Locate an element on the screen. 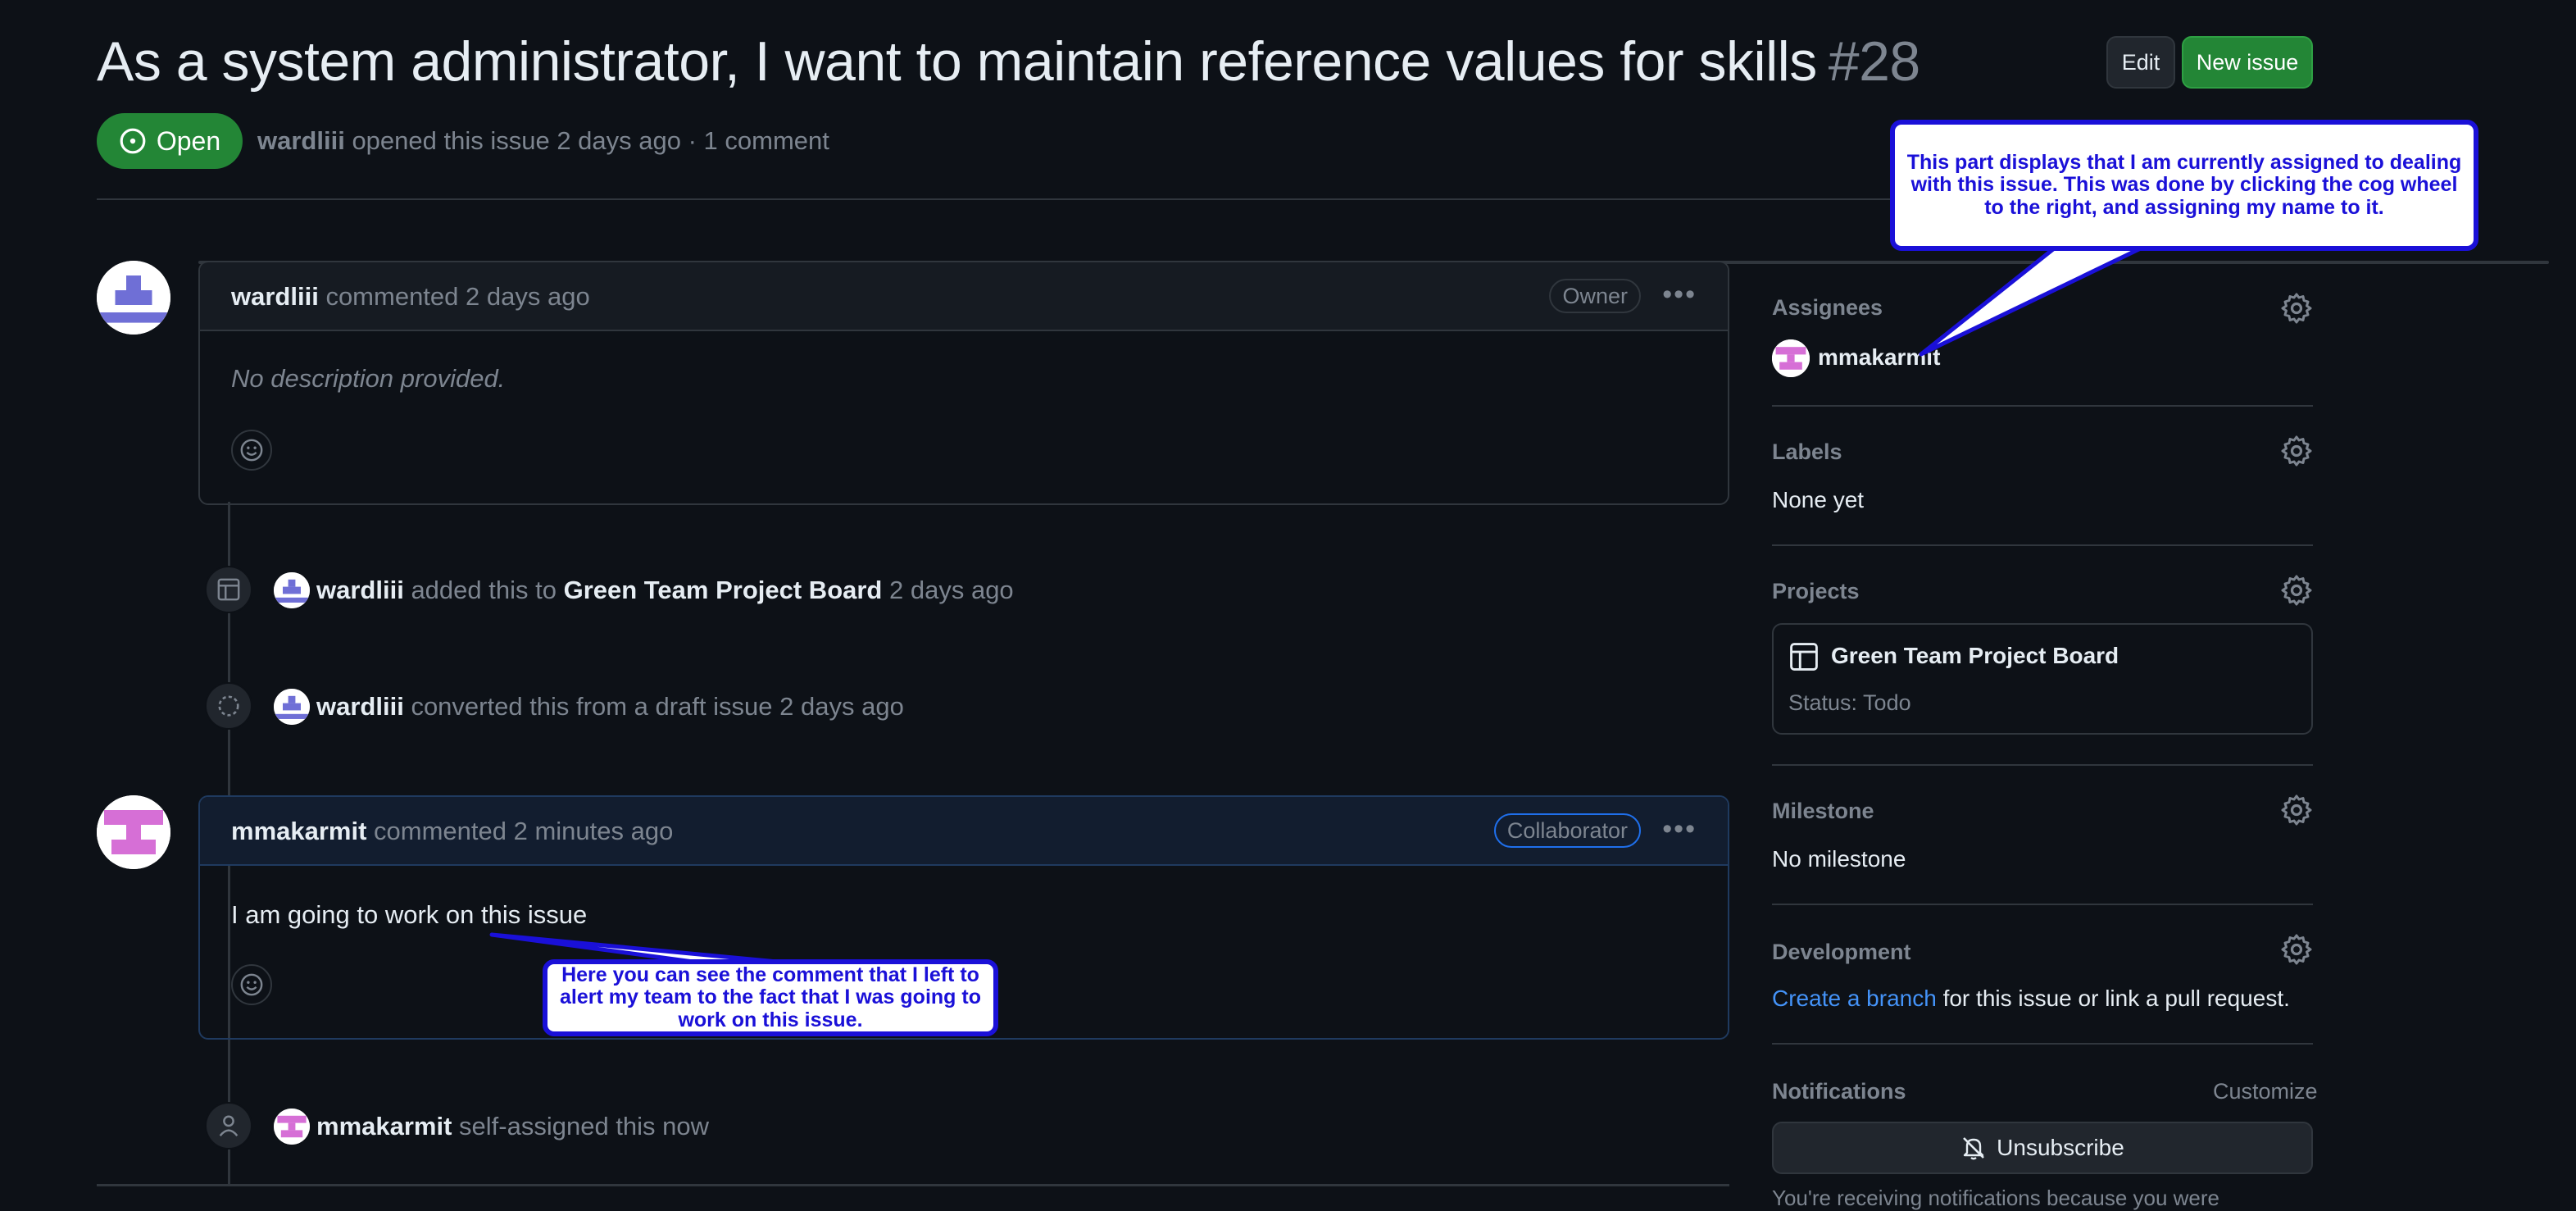  development-heading: Development is located at coordinates (1841, 952).